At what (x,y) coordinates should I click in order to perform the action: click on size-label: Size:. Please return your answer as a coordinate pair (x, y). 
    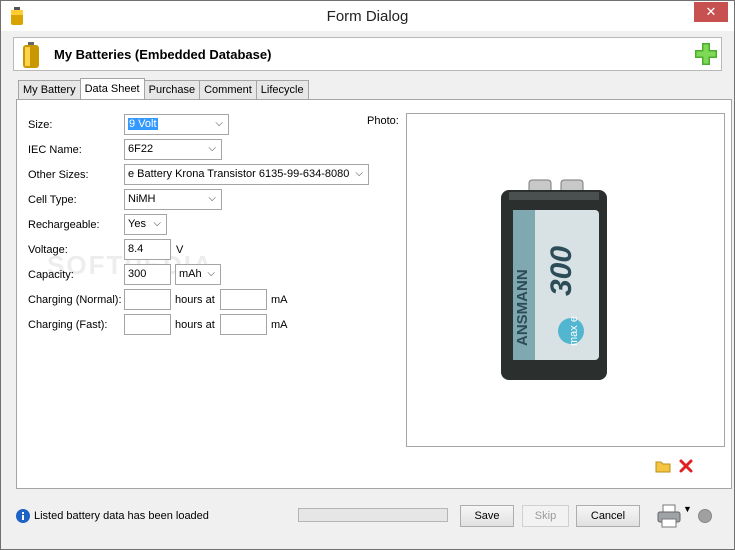
    Looking at the image, I should click on (40, 125).